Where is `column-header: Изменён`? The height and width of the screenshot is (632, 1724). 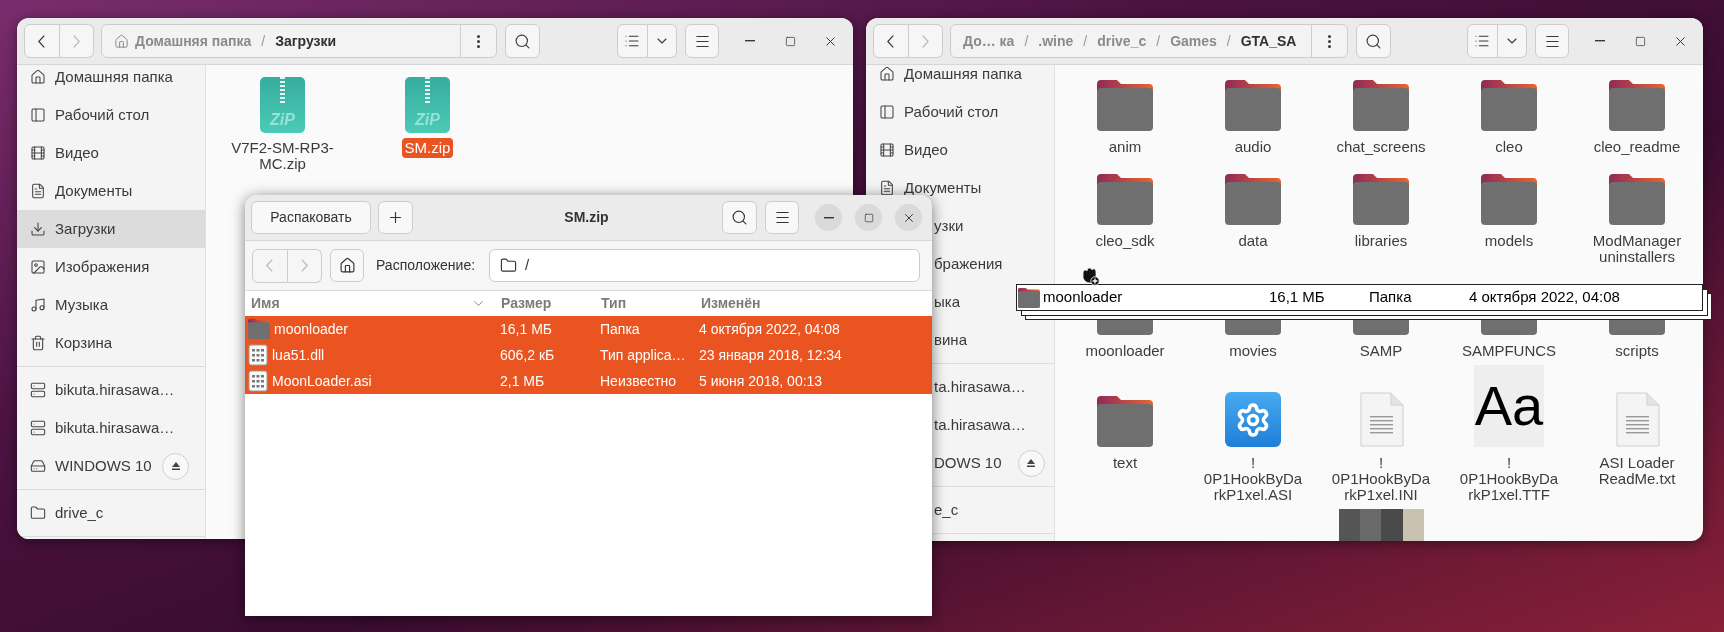 column-header: Изменён is located at coordinates (813, 303).